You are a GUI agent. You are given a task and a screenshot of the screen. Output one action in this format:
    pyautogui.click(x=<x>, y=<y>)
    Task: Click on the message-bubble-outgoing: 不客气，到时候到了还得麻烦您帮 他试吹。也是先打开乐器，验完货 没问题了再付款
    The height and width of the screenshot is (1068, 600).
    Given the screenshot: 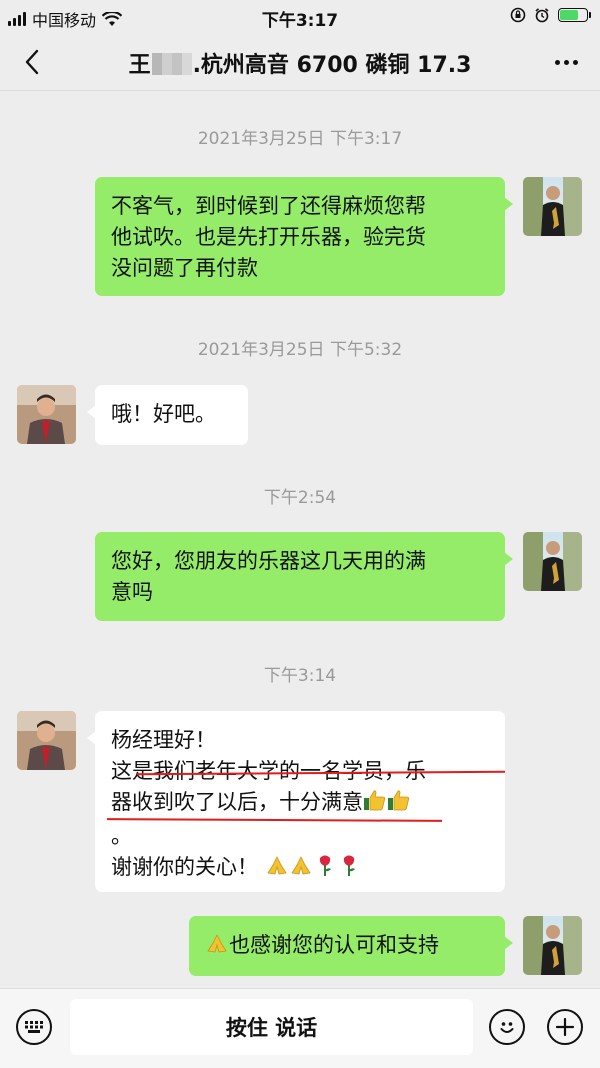 What is the action you would take?
    pyautogui.click(x=304, y=236)
    